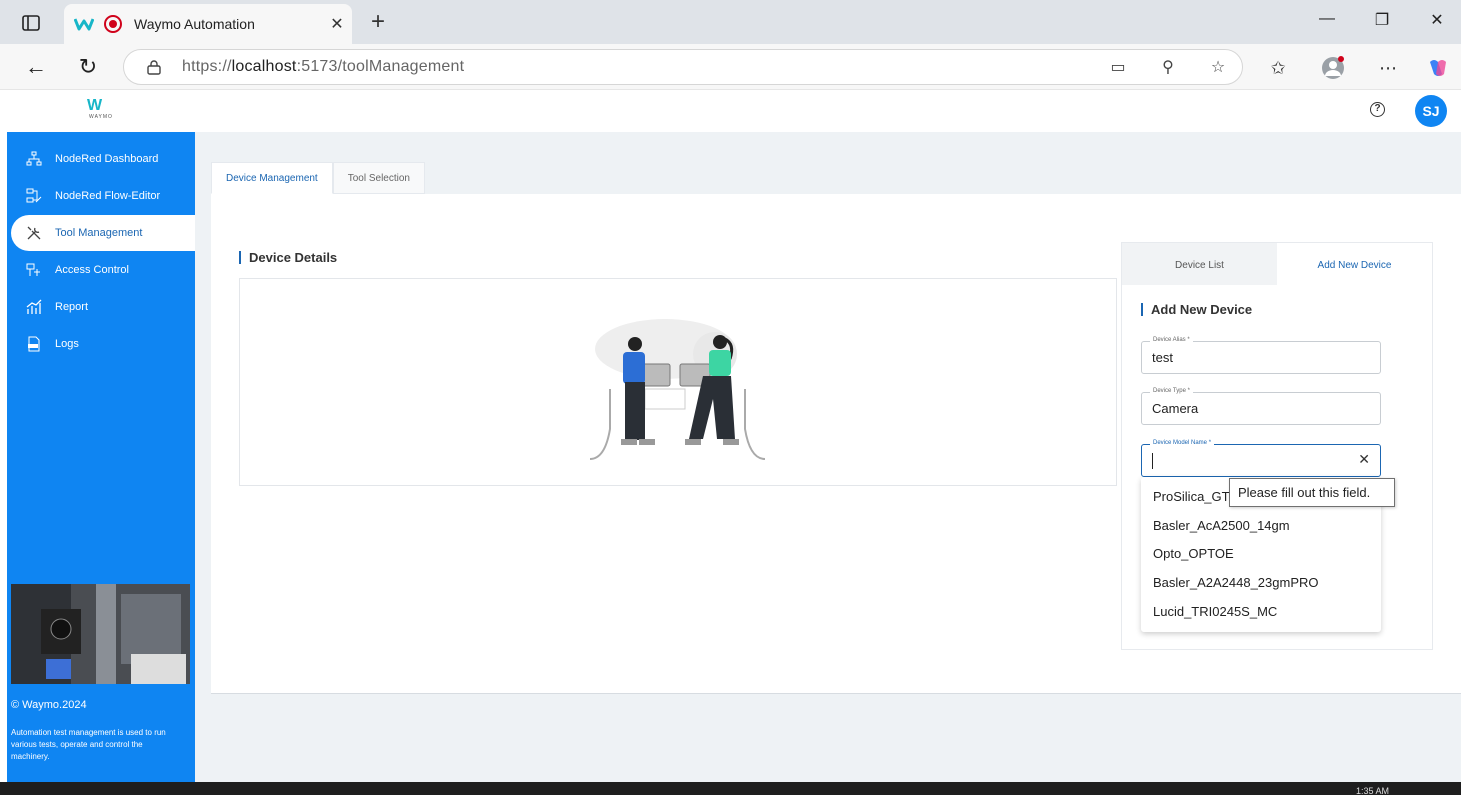 This screenshot has height=796, width=1461. I want to click on sidebar-item-label: NodeRed Flow-Editor, so click(108, 196).